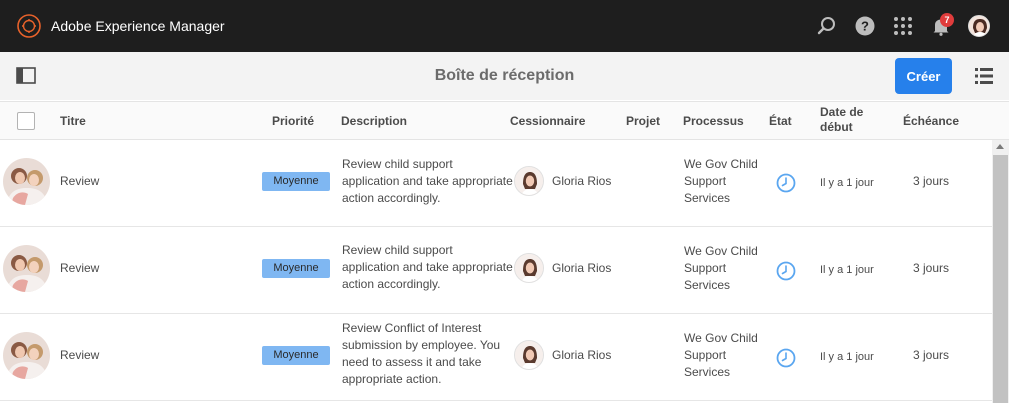 The width and height of the screenshot is (1009, 403). I want to click on help-icon: ?, so click(865, 26).